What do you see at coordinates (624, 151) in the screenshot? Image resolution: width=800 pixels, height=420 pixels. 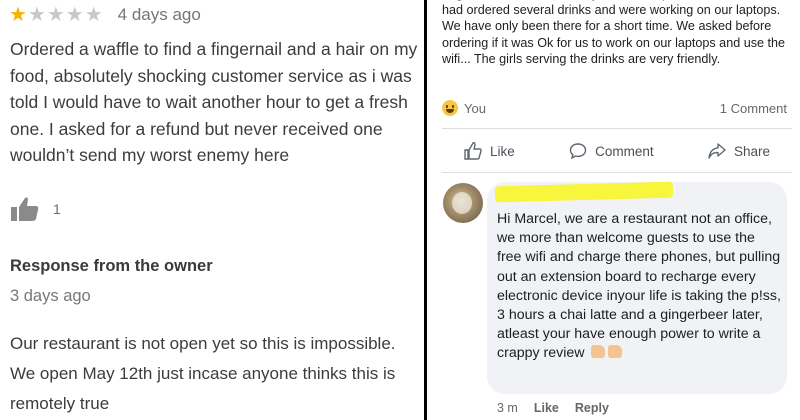 I see `comment-label: Comment` at bounding box center [624, 151].